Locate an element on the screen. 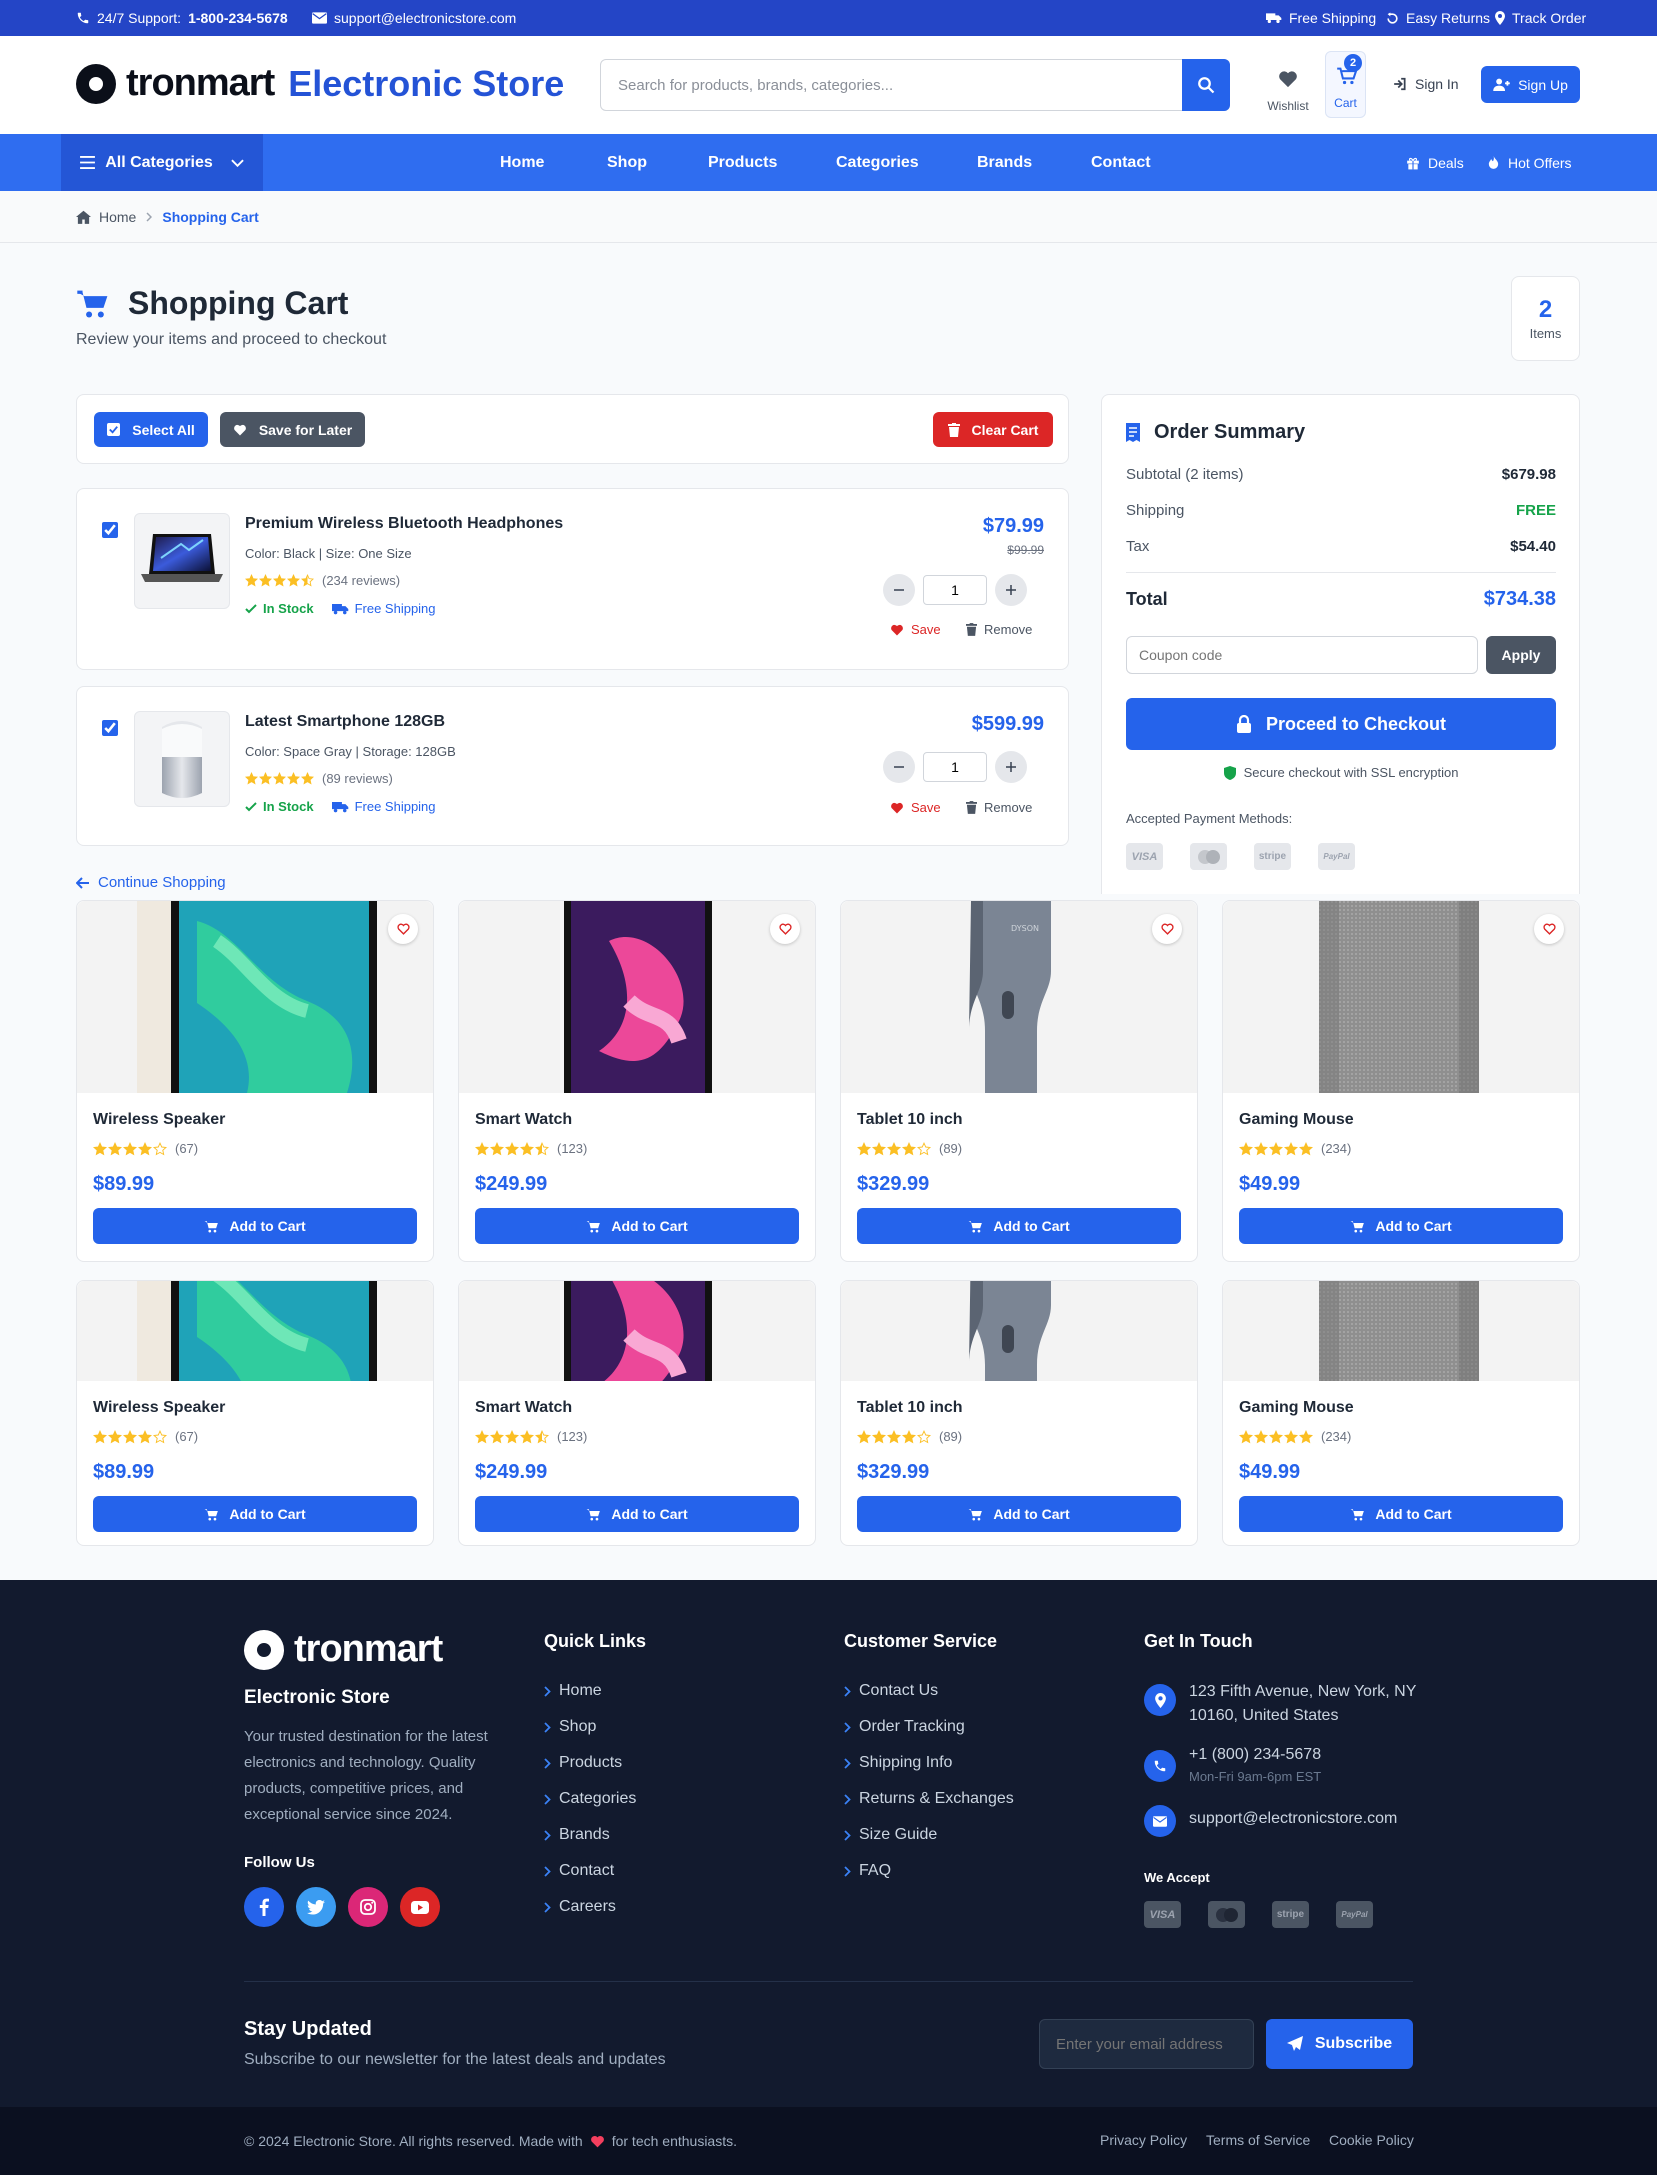 The image size is (1657, 2175). sign-in-link: Sign In is located at coordinates (1426, 84).